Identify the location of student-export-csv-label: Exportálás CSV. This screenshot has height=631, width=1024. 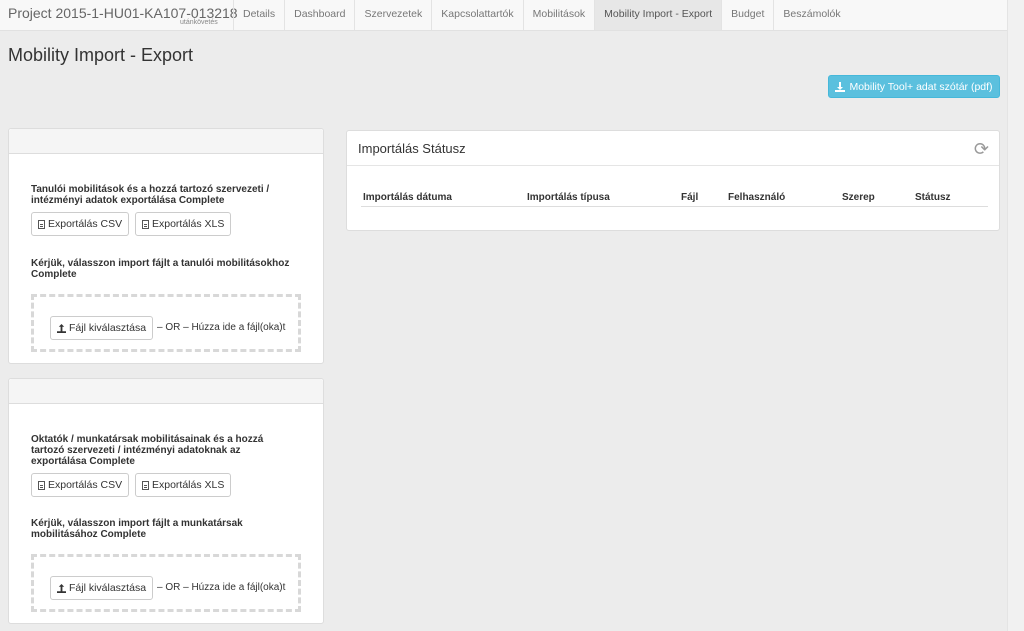
(85, 224).